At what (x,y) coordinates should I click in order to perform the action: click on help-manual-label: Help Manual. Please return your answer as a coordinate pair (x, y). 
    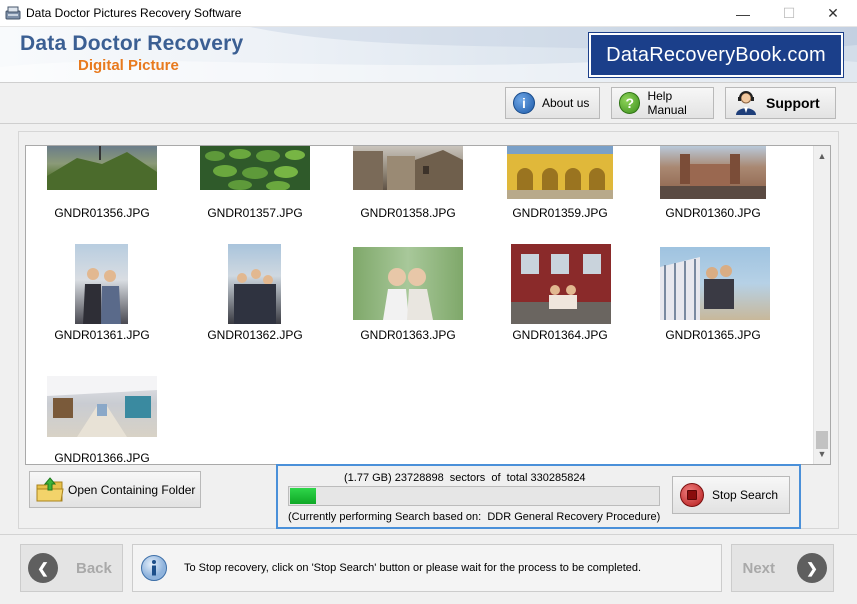
    Looking at the image, I should click on (667, 103).